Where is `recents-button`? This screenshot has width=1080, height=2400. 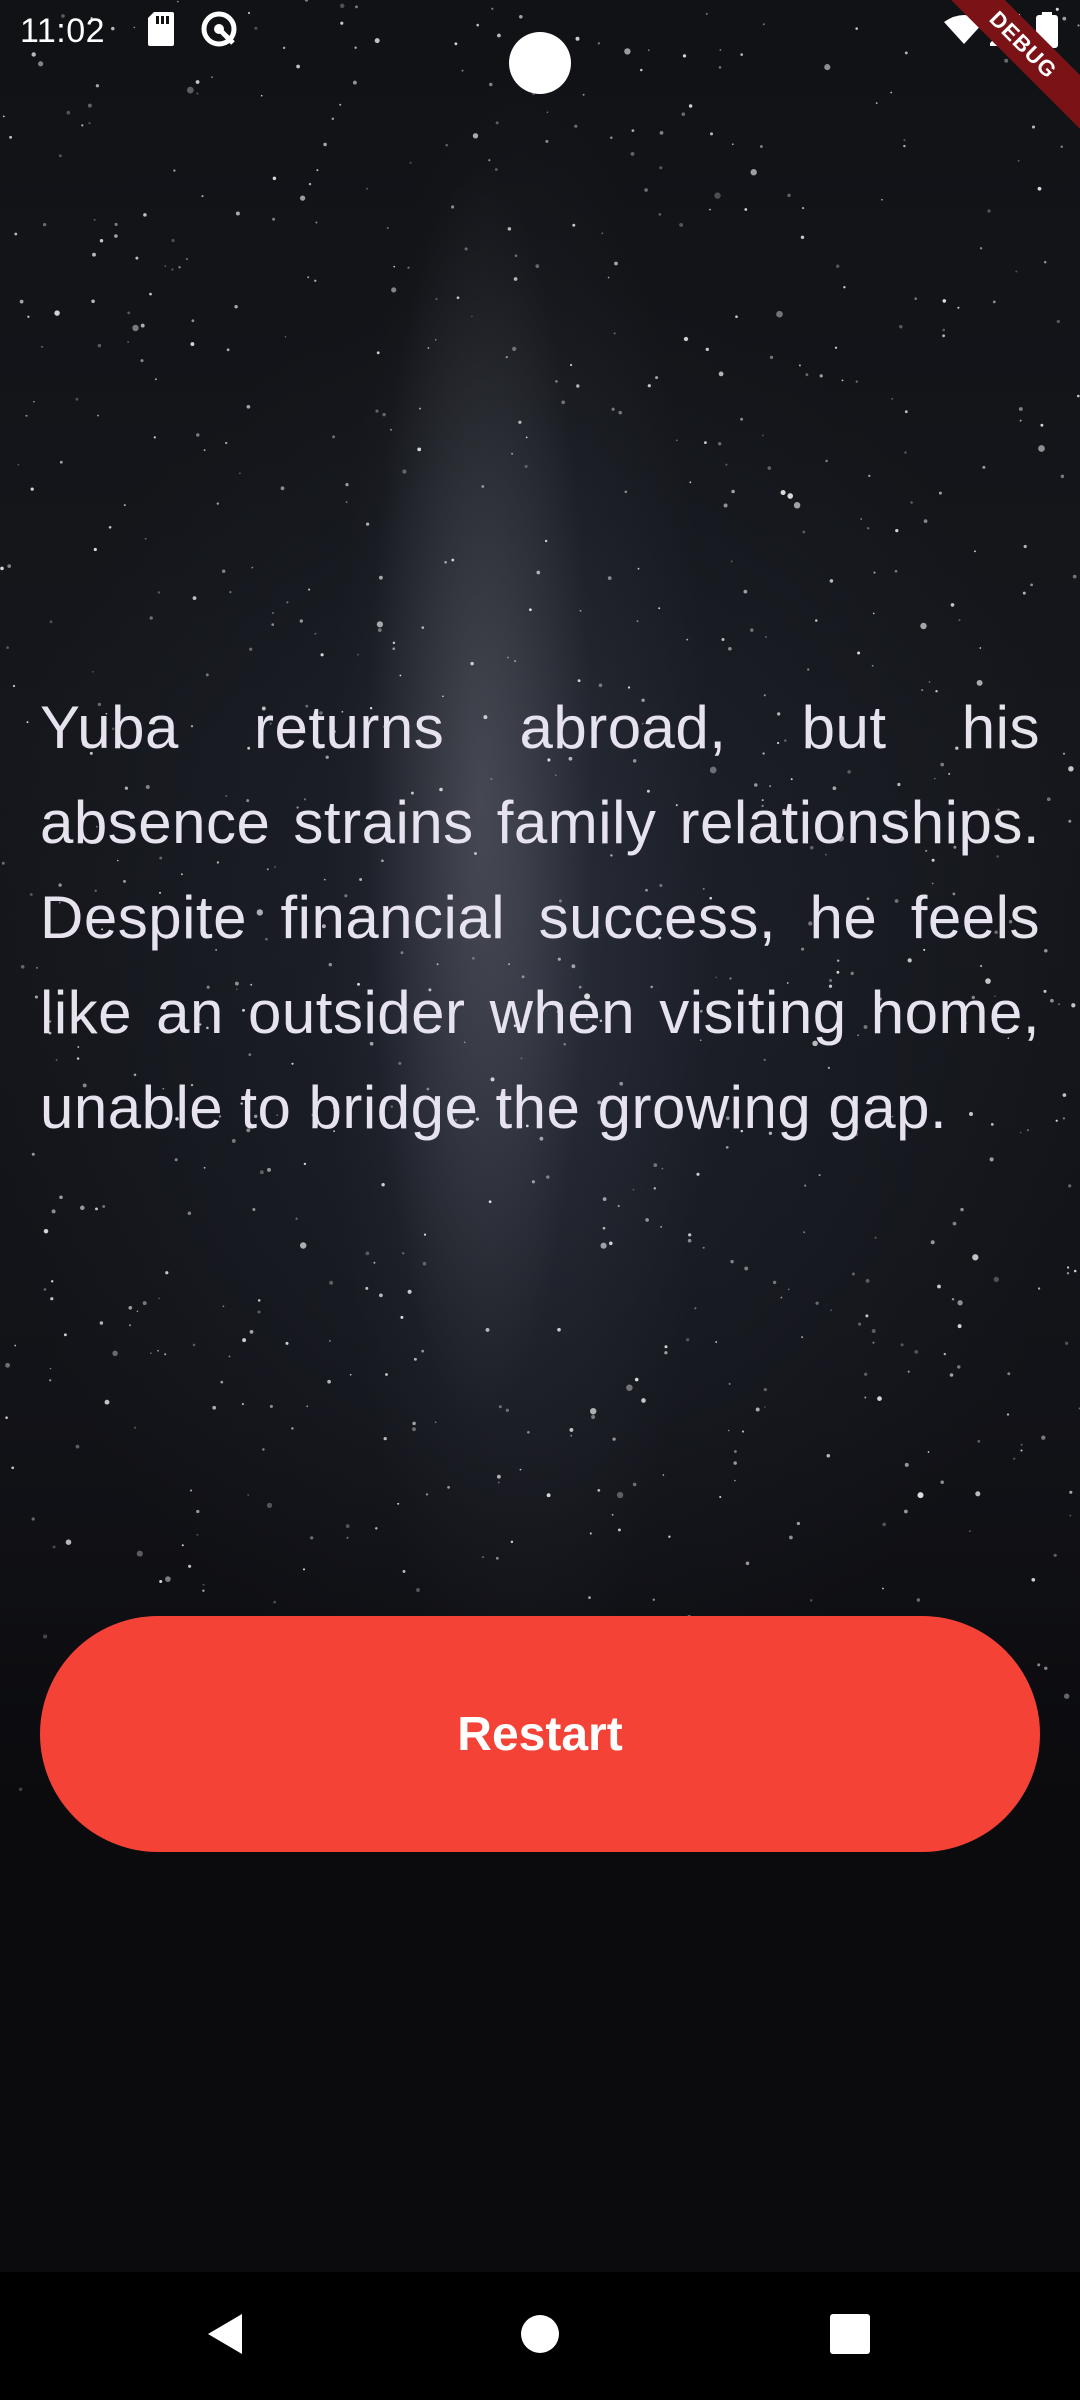
recents-button is located at coordinates (850, 2336).